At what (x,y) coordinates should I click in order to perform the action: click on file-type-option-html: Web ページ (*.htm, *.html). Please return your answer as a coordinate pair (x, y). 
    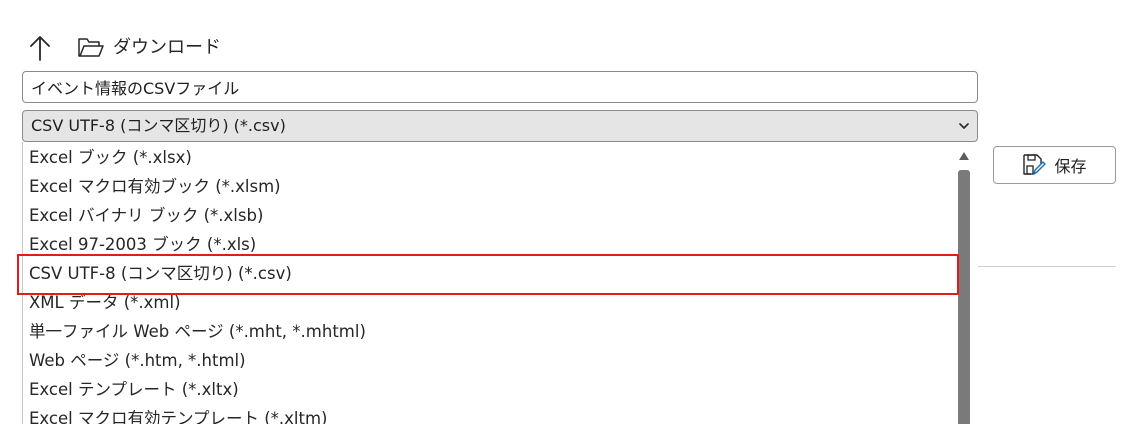
    Looking at the image, I should click on (137, 360).